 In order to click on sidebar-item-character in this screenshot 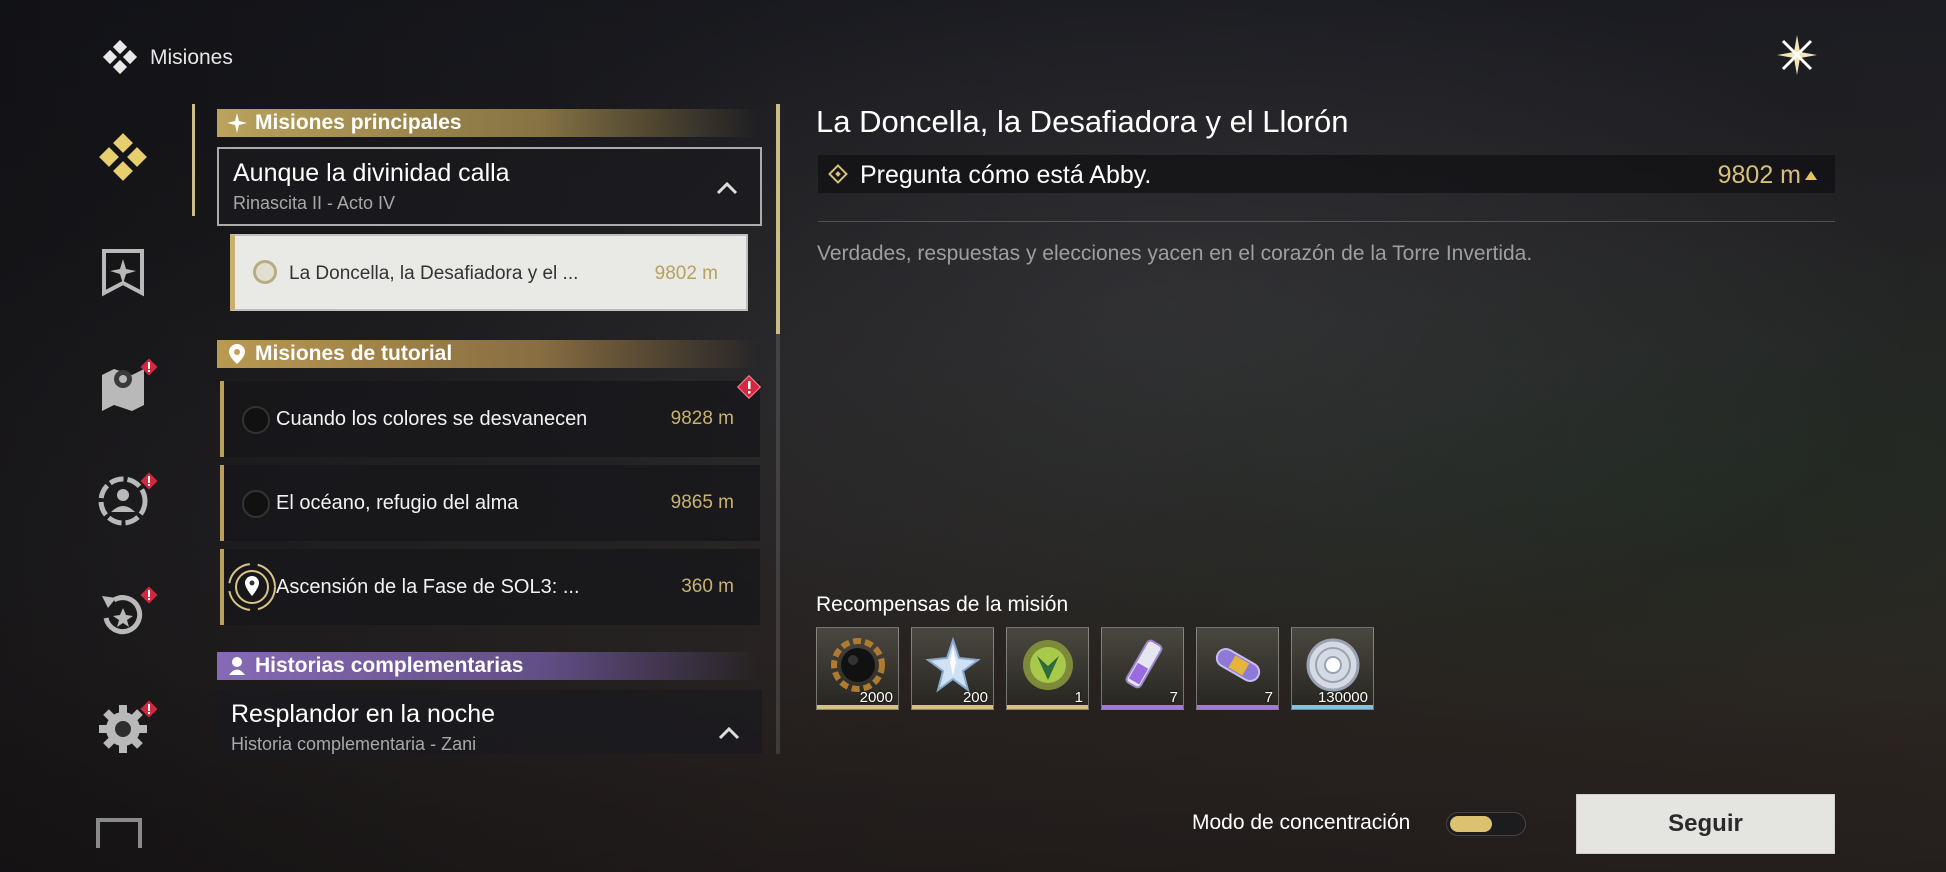, I will do `click(125, 501)`.